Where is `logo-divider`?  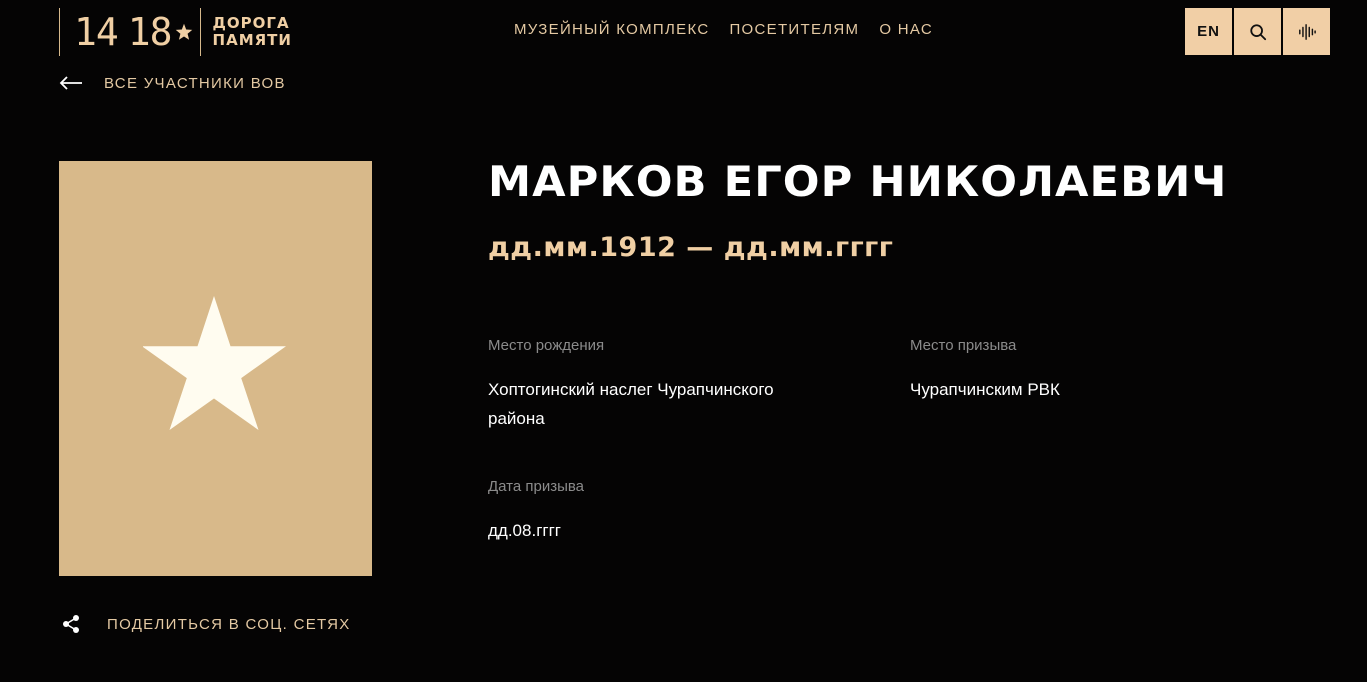
logo-divider is located at coordinates (200, 32).